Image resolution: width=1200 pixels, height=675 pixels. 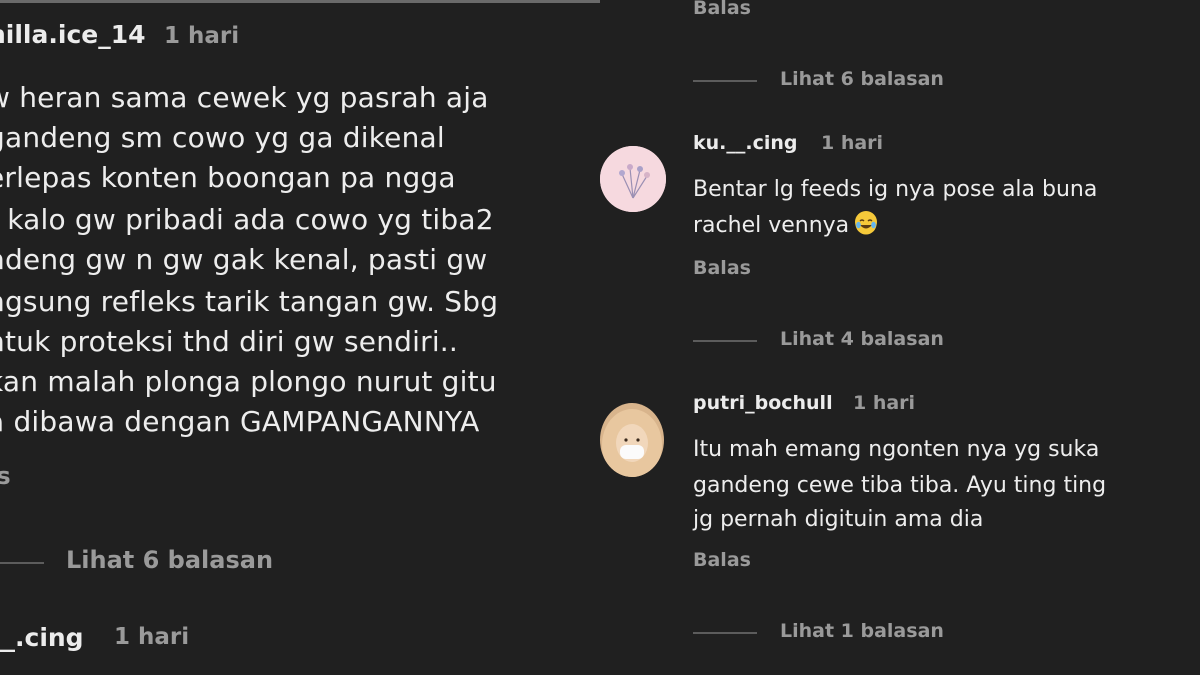 I want to click on comment-line: erlepas konten boongan pa ngga, so click(x=228, y=177).